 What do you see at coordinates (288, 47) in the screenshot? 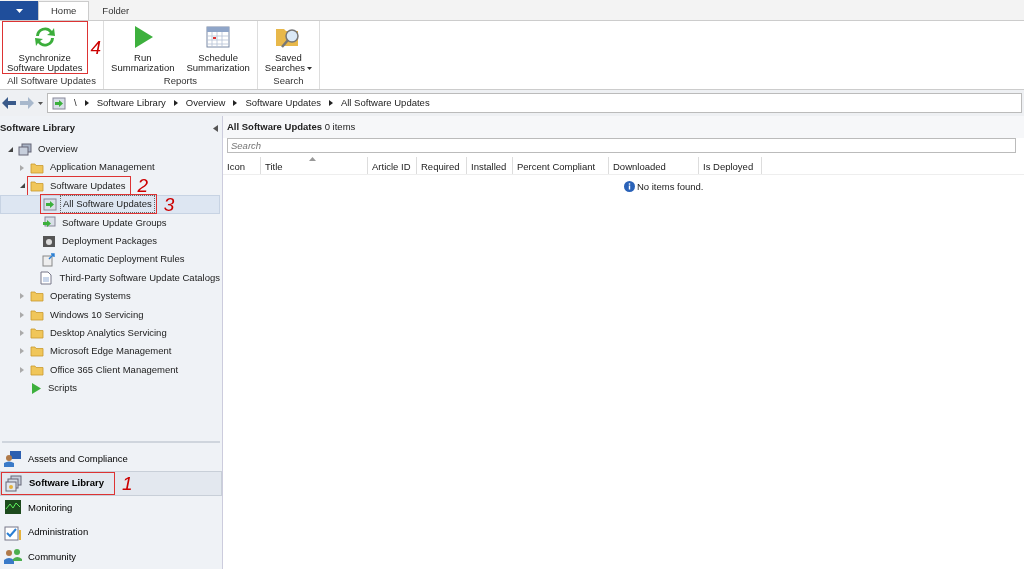
I see `ribbon-button: Saved Searches` at bounding box center [288, 47].